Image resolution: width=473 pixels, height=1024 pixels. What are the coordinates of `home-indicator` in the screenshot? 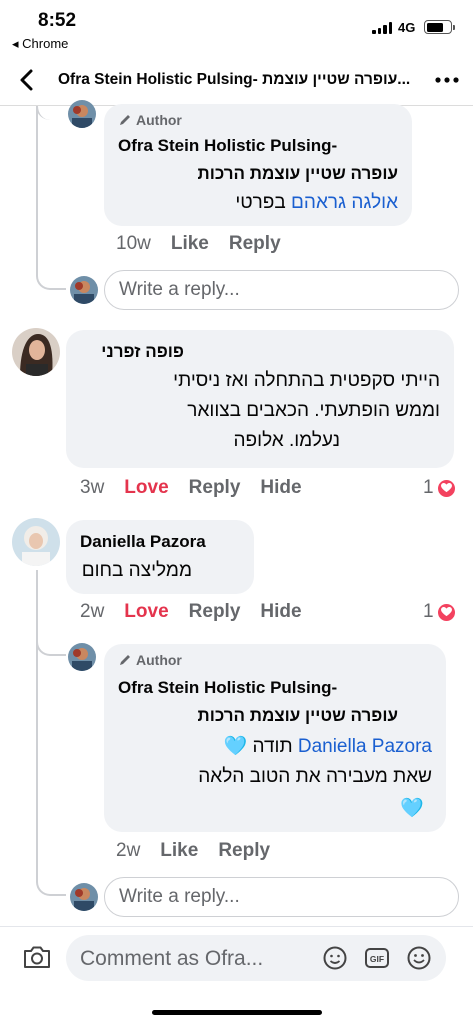 It's located at (237, 1012).